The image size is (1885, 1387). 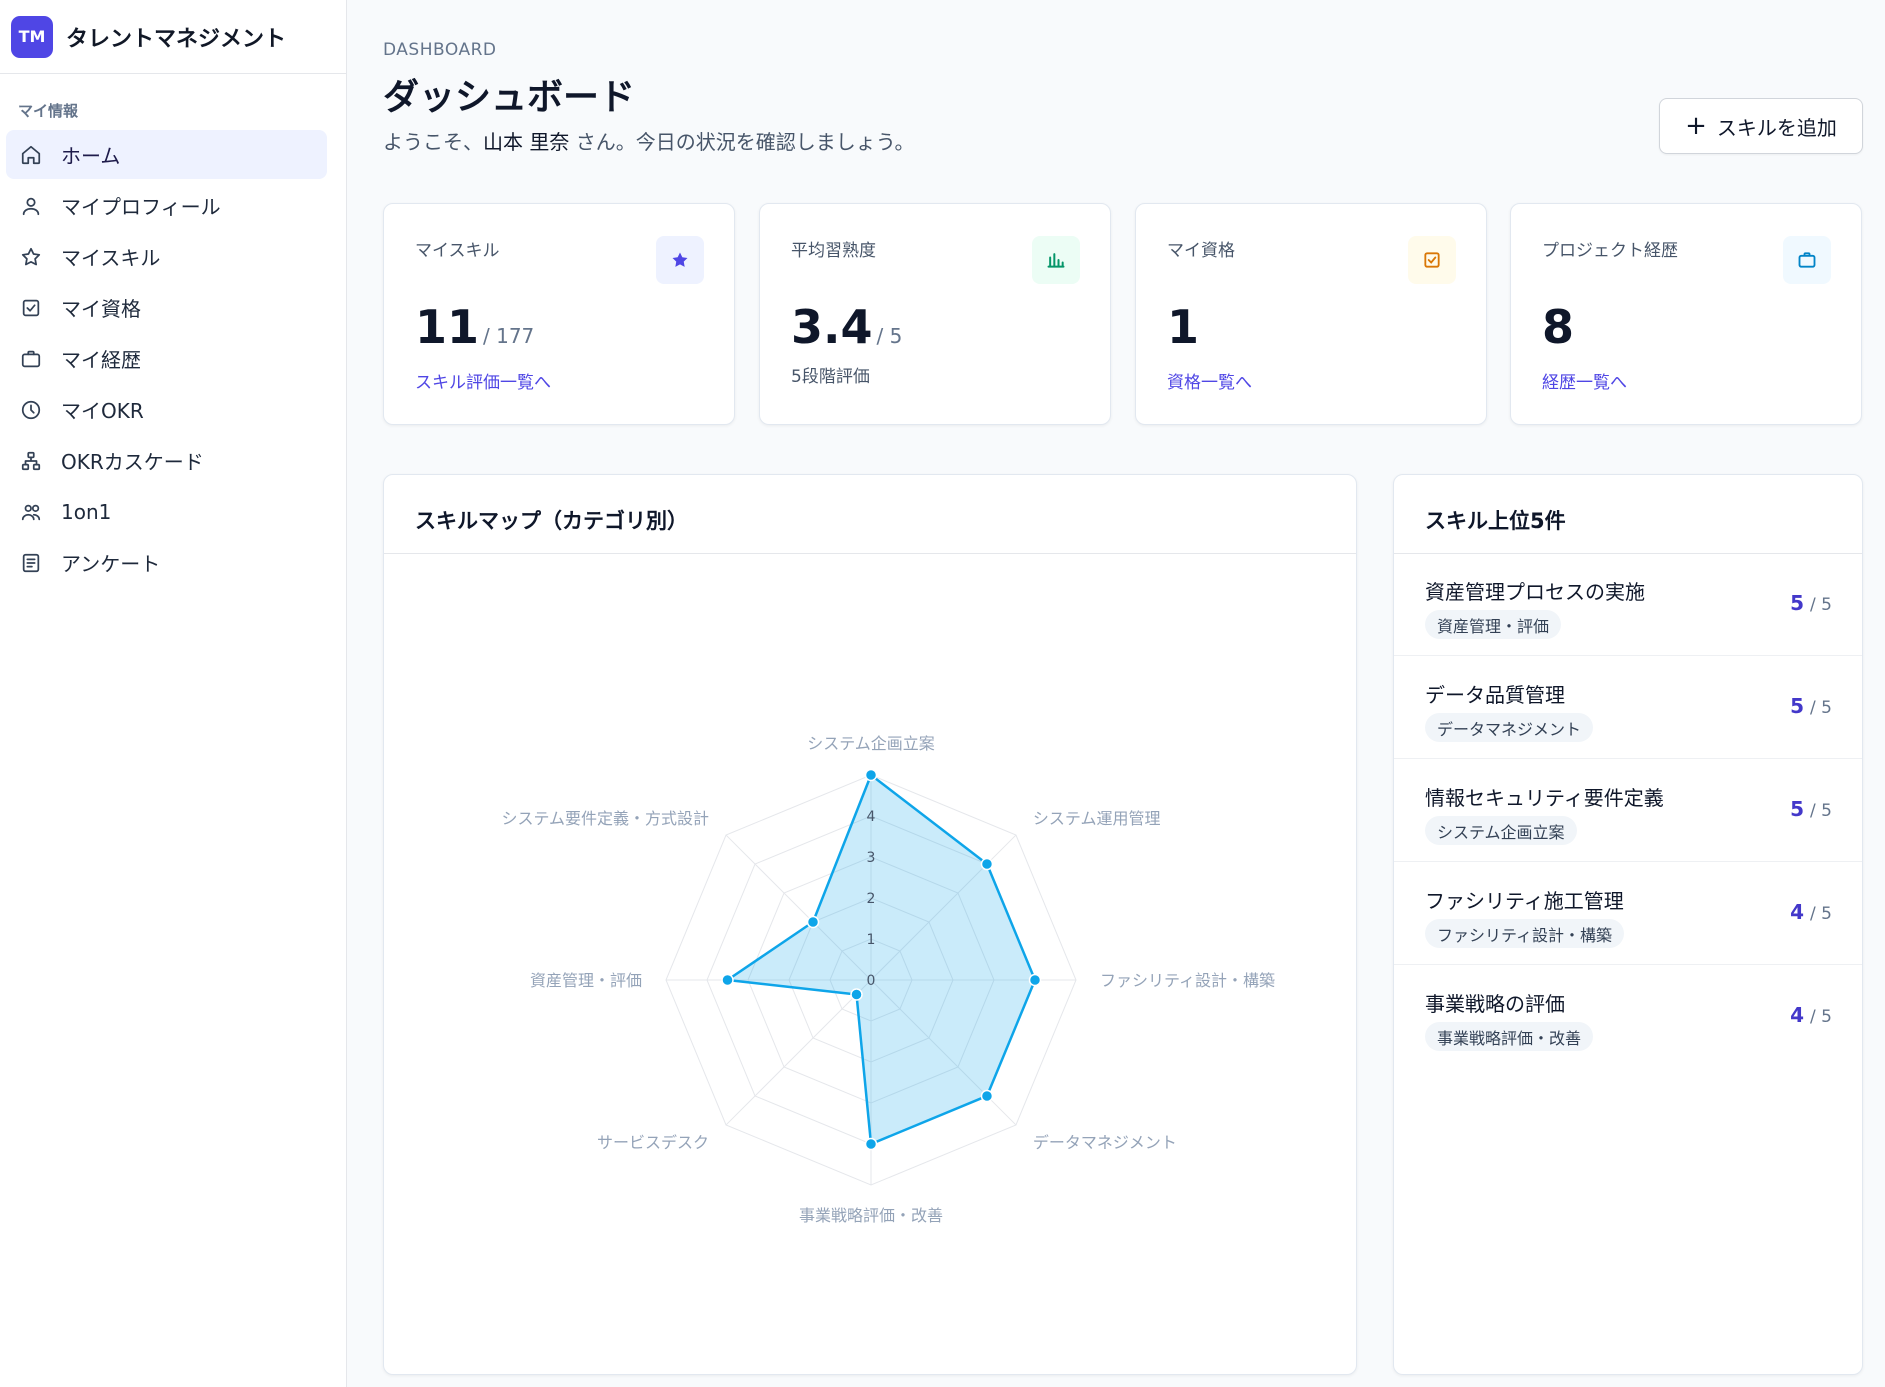 What do you see at coordinates (31, 308) in the screenshot?
I see `checkbox-icon` at bounding box center [31, 308].